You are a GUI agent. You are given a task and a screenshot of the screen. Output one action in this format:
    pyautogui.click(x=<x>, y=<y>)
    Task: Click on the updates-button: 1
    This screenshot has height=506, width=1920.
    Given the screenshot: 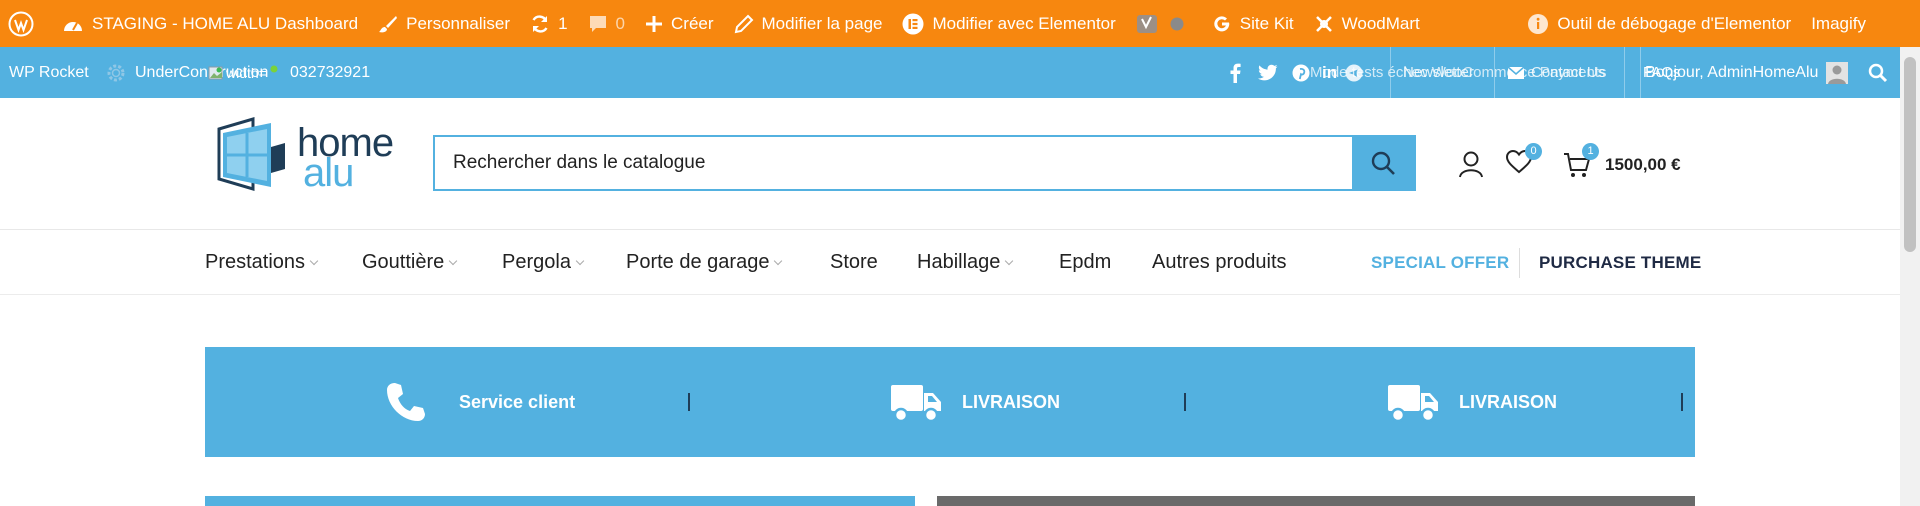 What is the action you would take?
    pyautogui.click(x=548, y=23)
    